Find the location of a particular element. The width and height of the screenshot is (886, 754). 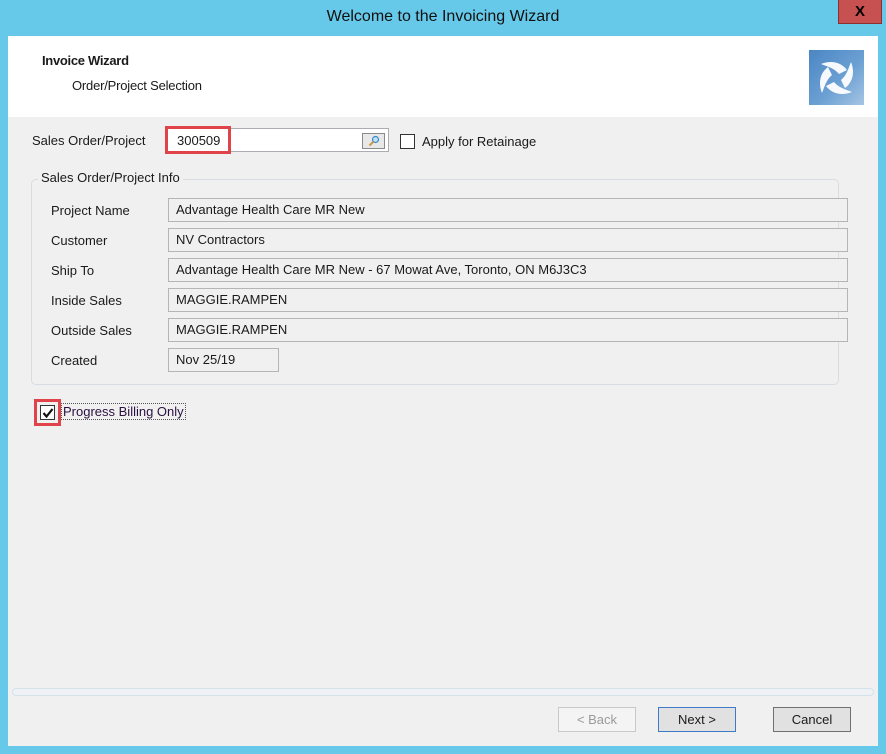

inside-sales-field: MAGGIE.RAMPEN is located at coordinates (508, 300).